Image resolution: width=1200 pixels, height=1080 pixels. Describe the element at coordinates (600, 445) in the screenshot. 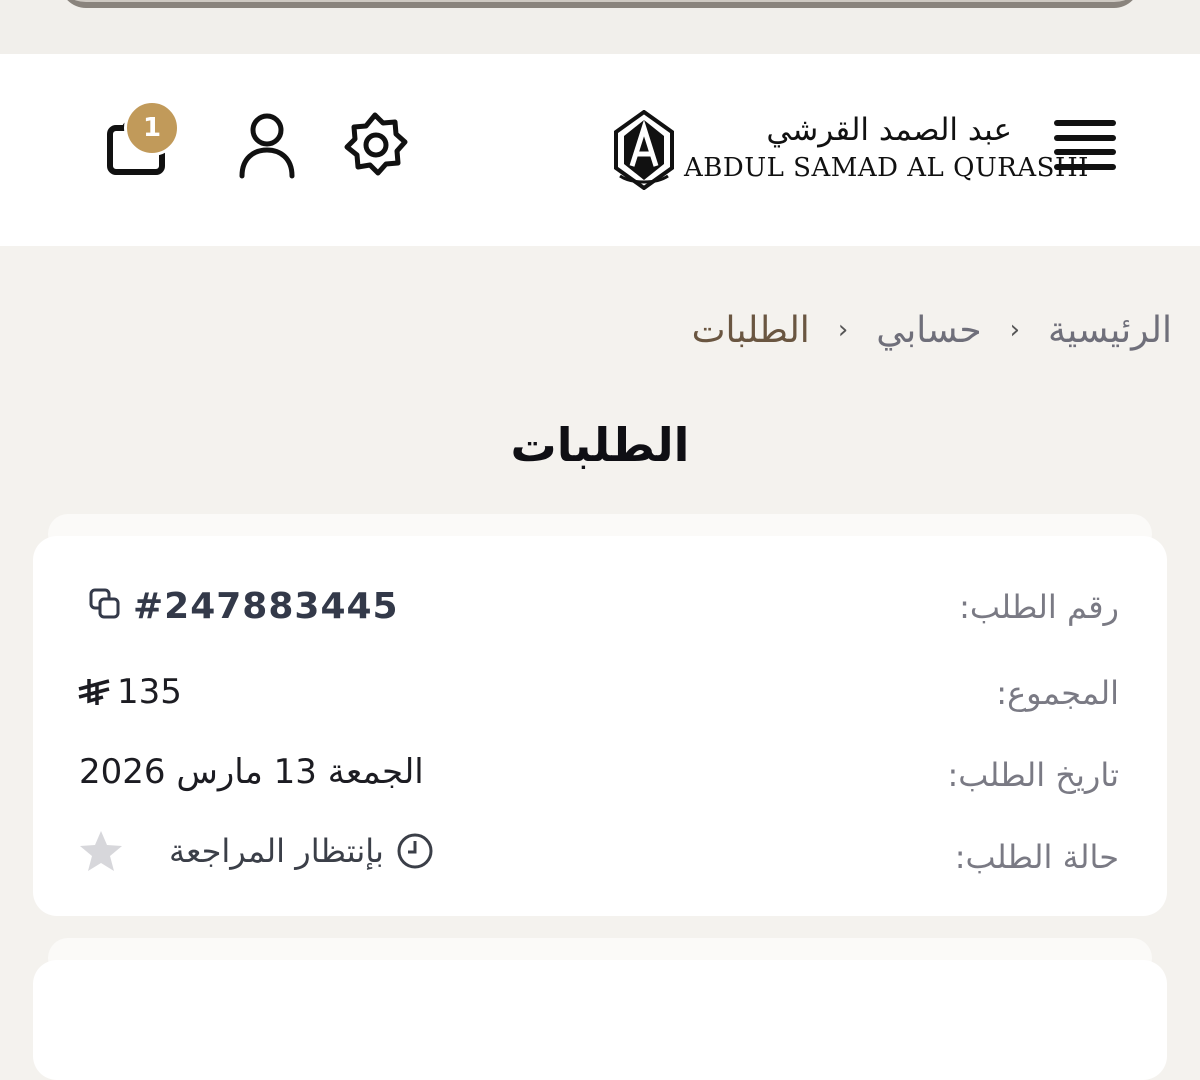

I see `page-title: الطلبات` at that location.